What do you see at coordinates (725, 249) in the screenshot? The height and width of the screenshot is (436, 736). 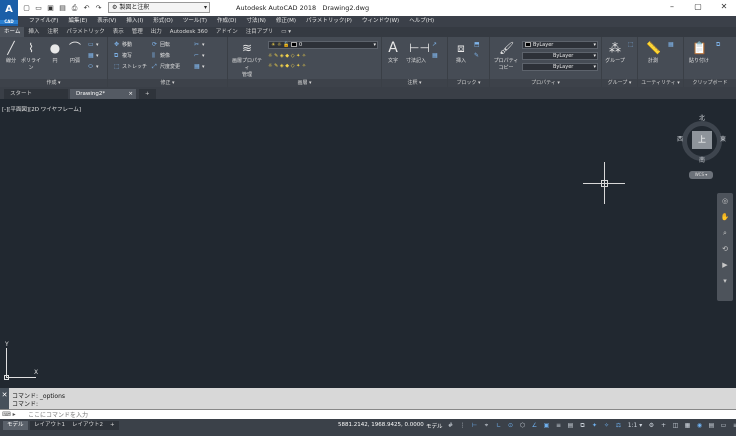 I see `orbit-icon: ⟲` at bounding box center [725, 249].